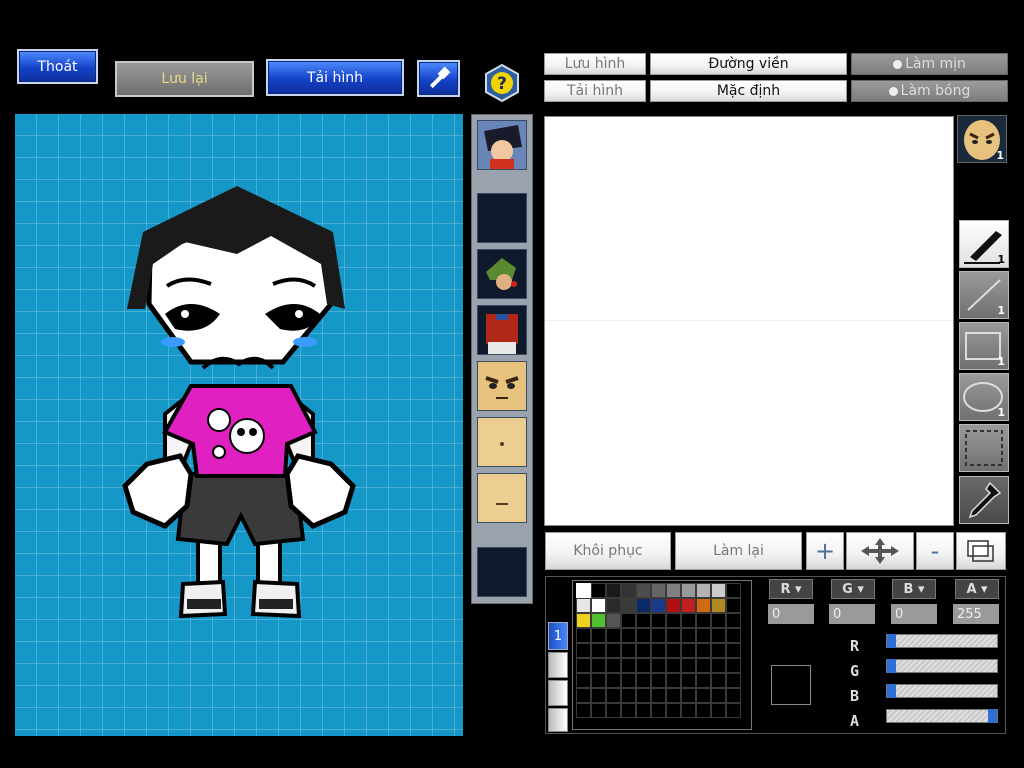 The height and width of the screenshot is (768, 1024). What do you see at coordinates (335, 77) in the screenshot?
I see `load-button: Tải hình` at bounding box center [335, 77].